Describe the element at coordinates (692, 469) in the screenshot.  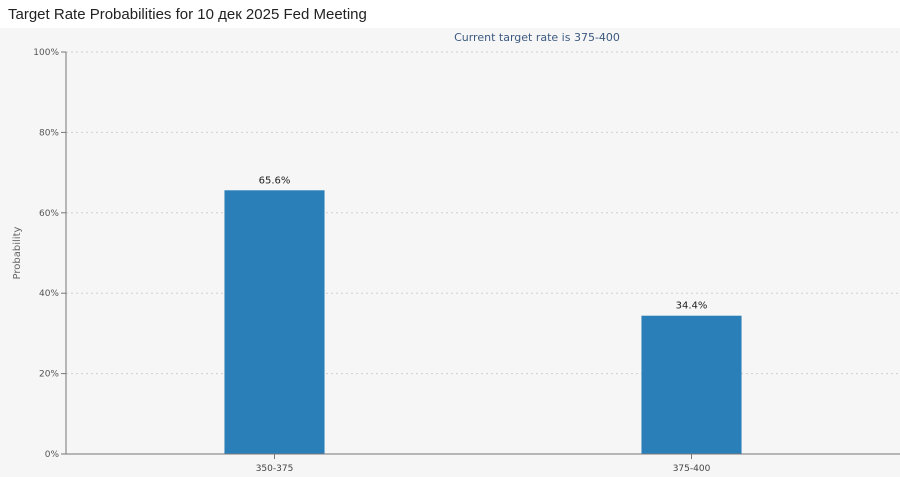
I see `x-tick-label: 375-400` at that location.